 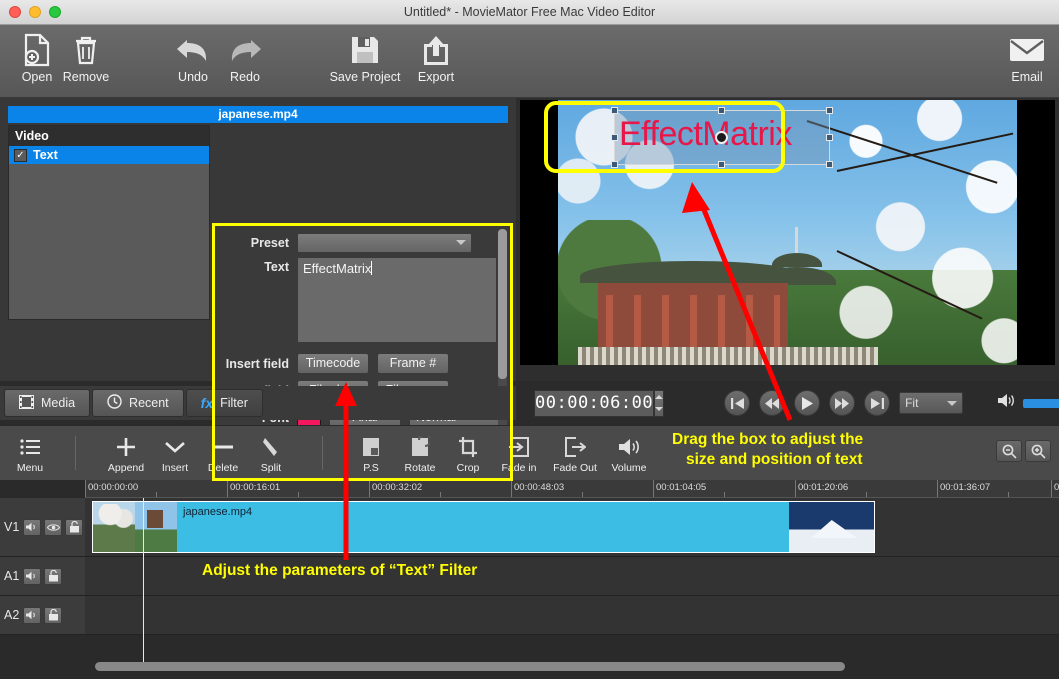 What do you see at coordinates (384, 242) in the screenshot?
I see `preset-dropdown` at bounding box center [384, 242].